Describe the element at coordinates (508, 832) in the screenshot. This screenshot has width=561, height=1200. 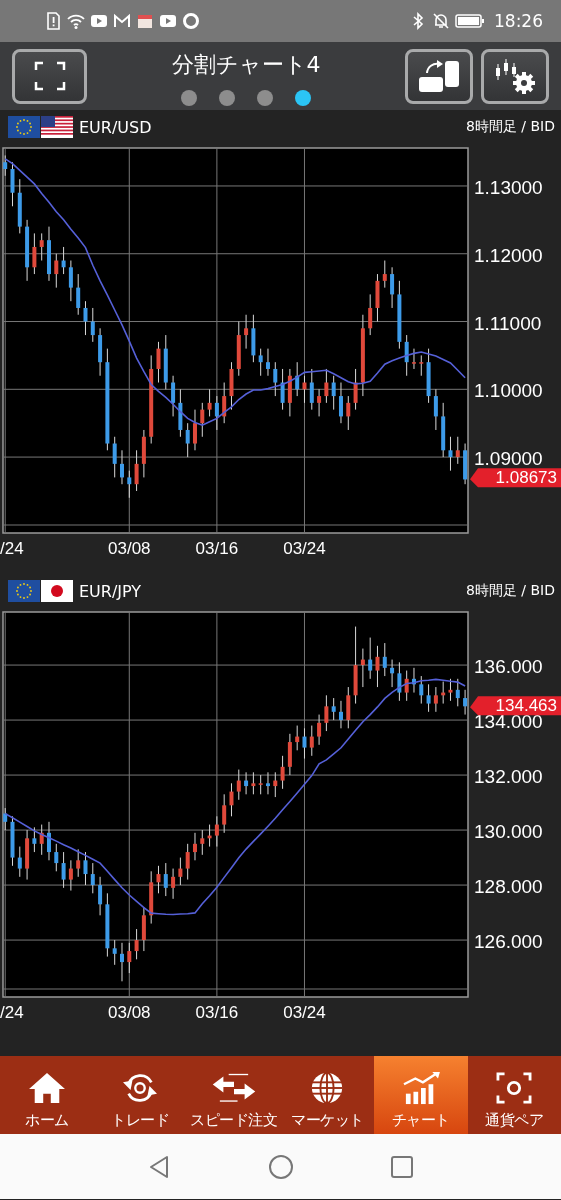
I see `axis-label: 130.000` at that location.